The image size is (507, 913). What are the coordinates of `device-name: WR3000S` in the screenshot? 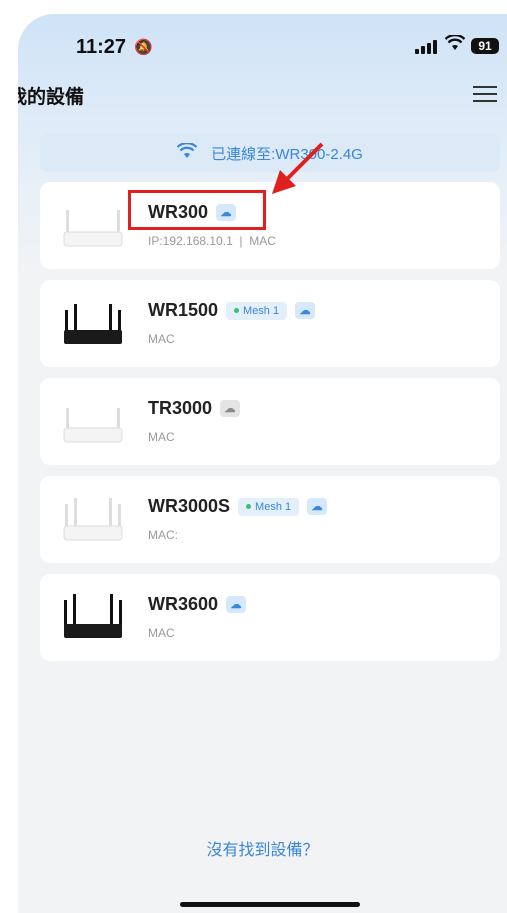 It's located at (189, 506).